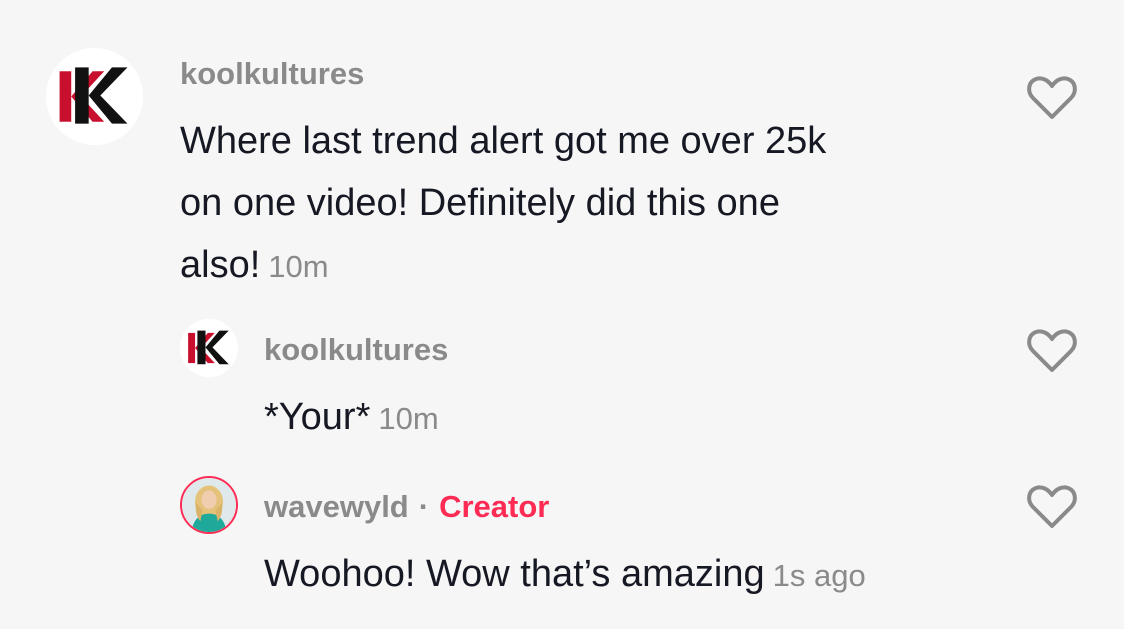 The width and height of the screenshot is (1124, 629). What do you see at coordinates (220, 265) in the screenshot?
I see `comment-text-end: also!` at bounding box center [220, 265].